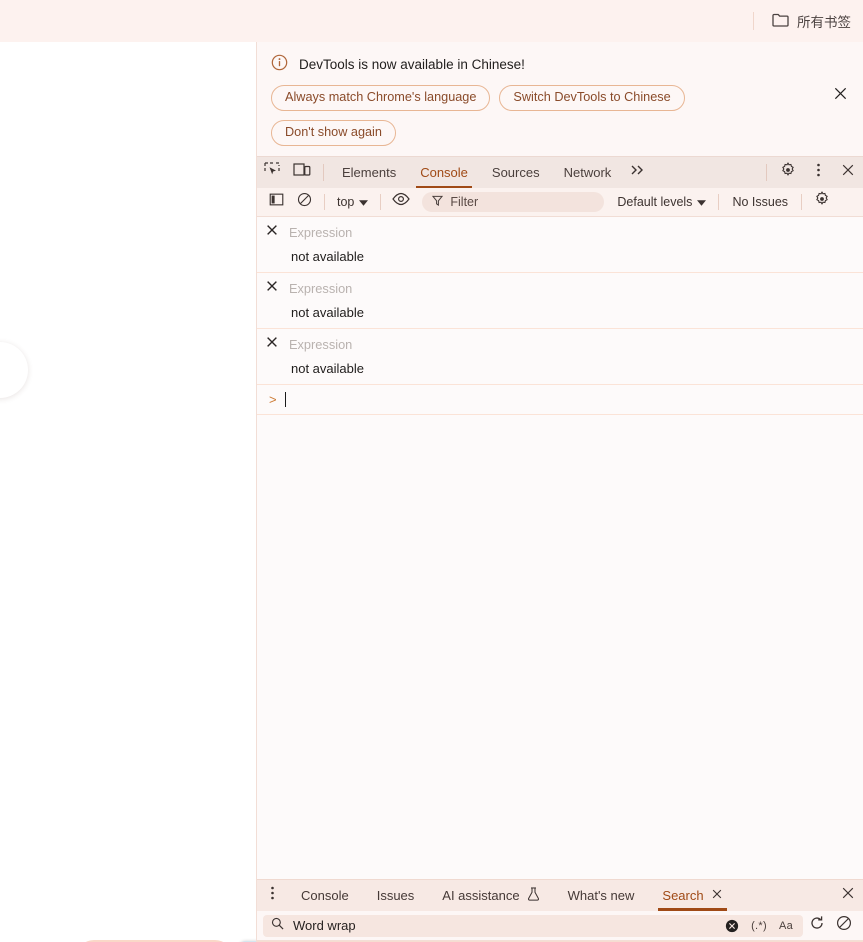  What do you see at coordinates (513, 201) in the screenshot?
I see `console-filter-input: Filter` at bounding box center [513, 201].